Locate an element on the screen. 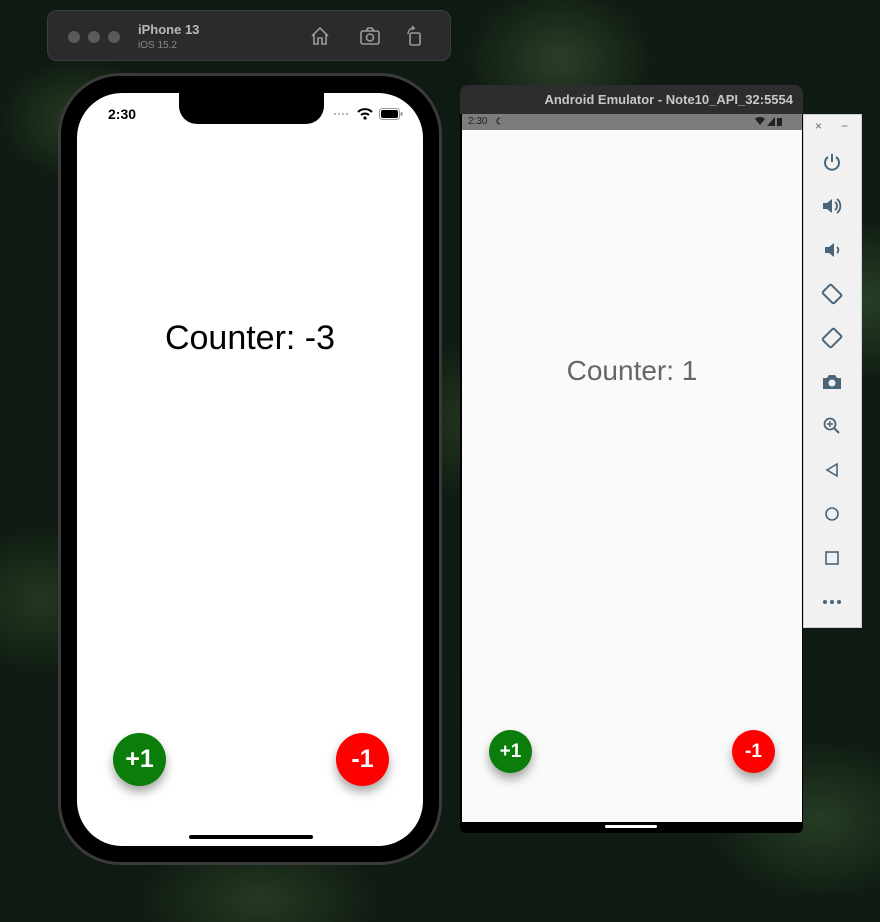 This screenshot has width=880, height=922. notch is located at coordinates (251, 108).